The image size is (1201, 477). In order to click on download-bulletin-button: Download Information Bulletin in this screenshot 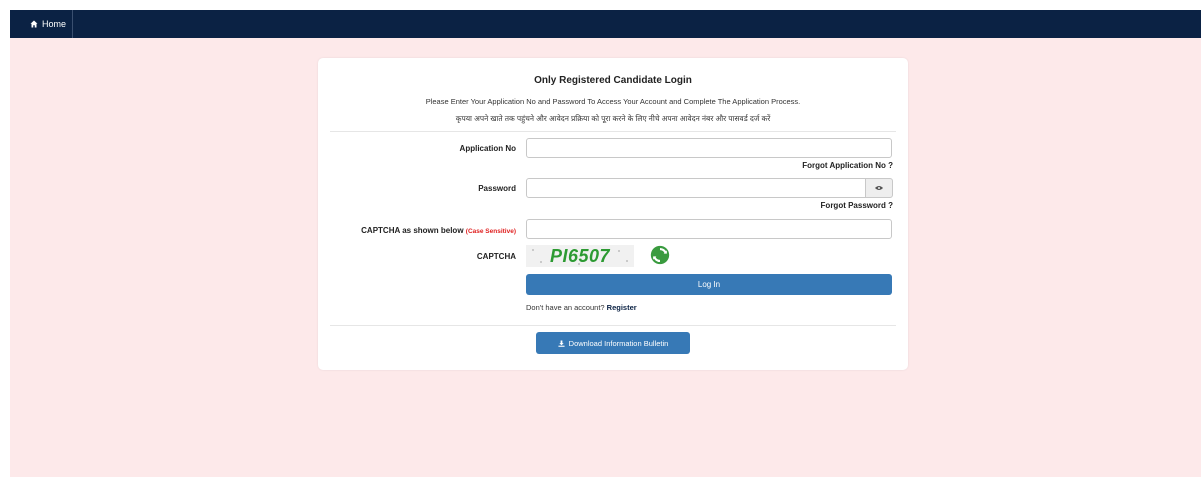, I will do `click(613, 343)`.